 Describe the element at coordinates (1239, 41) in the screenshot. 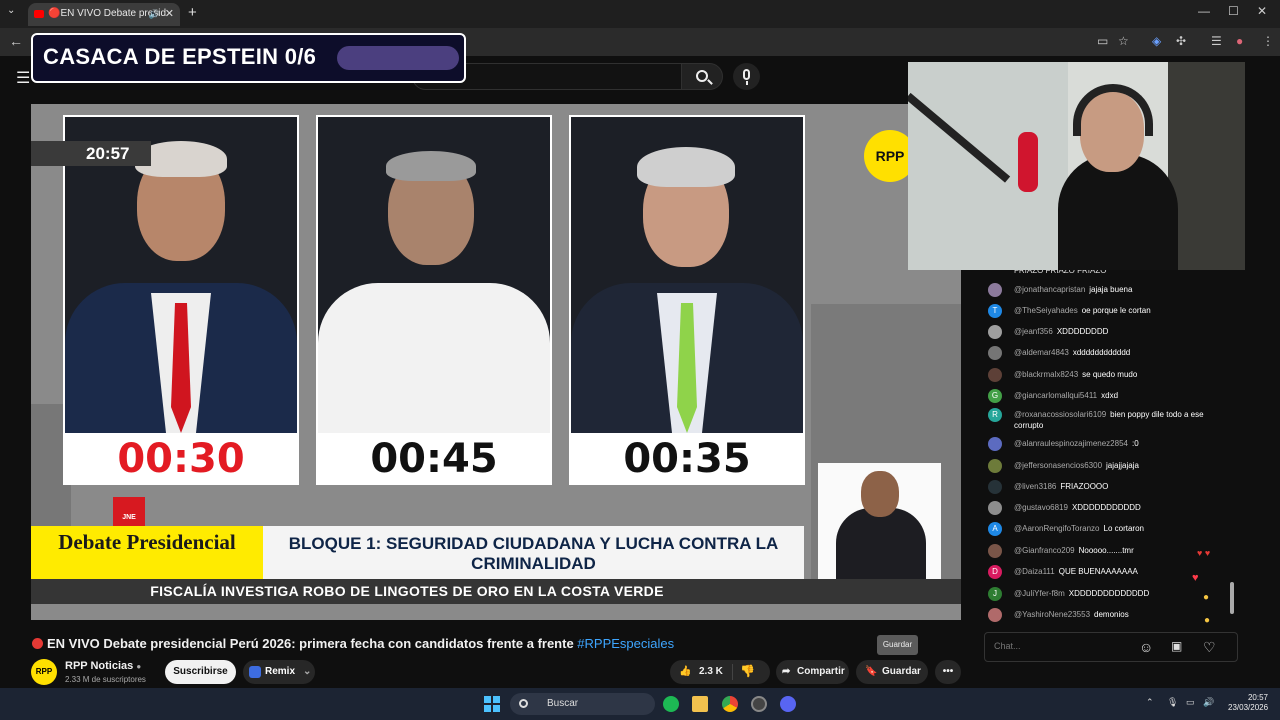

I see `profile-avatar: ●` at that location.